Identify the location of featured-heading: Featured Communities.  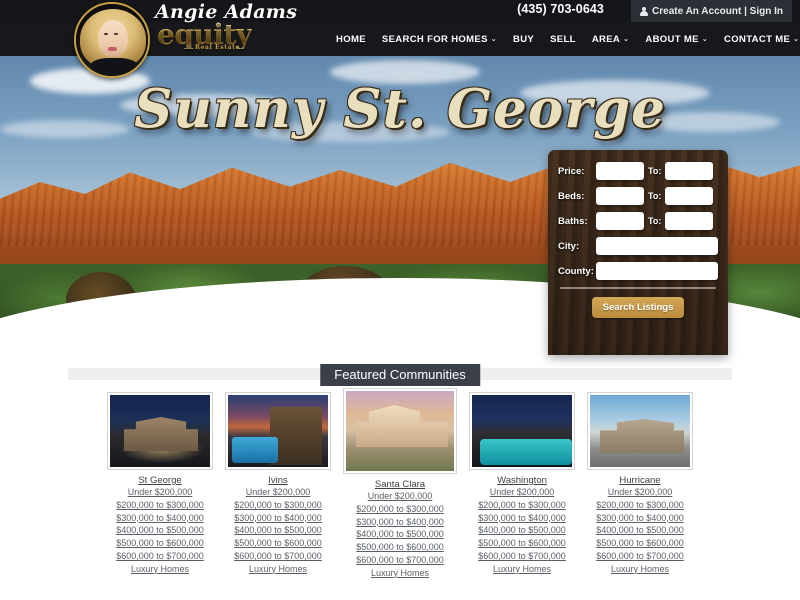
(400, 375).